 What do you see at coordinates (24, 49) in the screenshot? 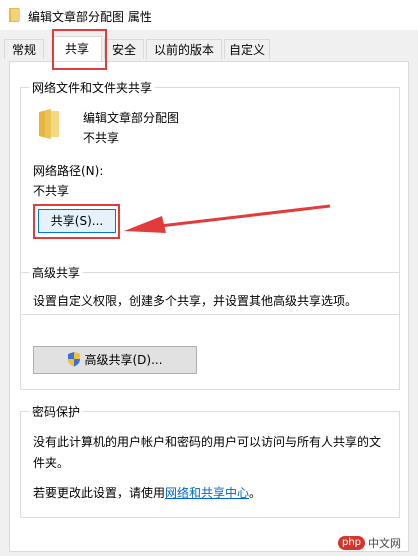
I see `tab-general: 常规` at bounding box center [24, 49].